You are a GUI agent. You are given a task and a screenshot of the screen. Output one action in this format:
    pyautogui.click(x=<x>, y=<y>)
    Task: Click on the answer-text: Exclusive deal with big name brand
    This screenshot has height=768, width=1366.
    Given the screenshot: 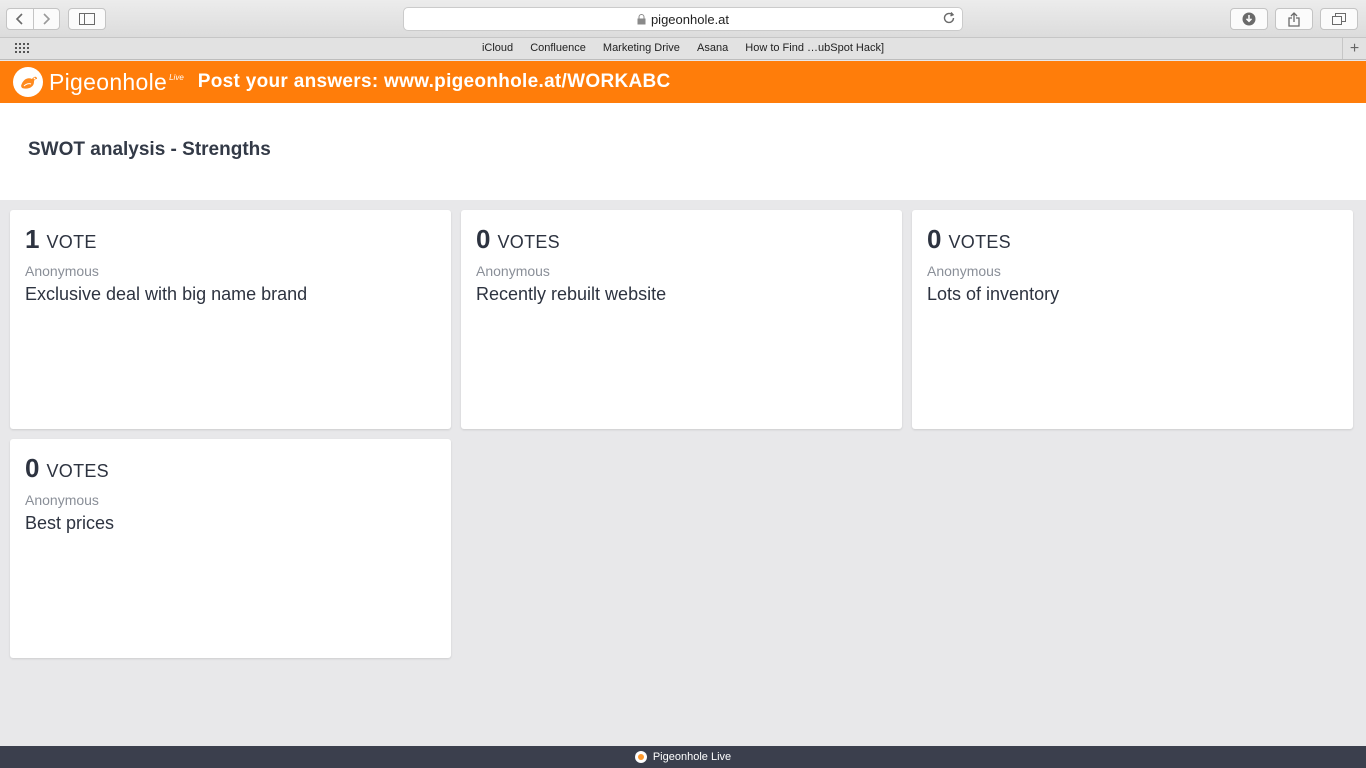 What is the action you would take?
    pyautogui.click(x=166, y=294)
    